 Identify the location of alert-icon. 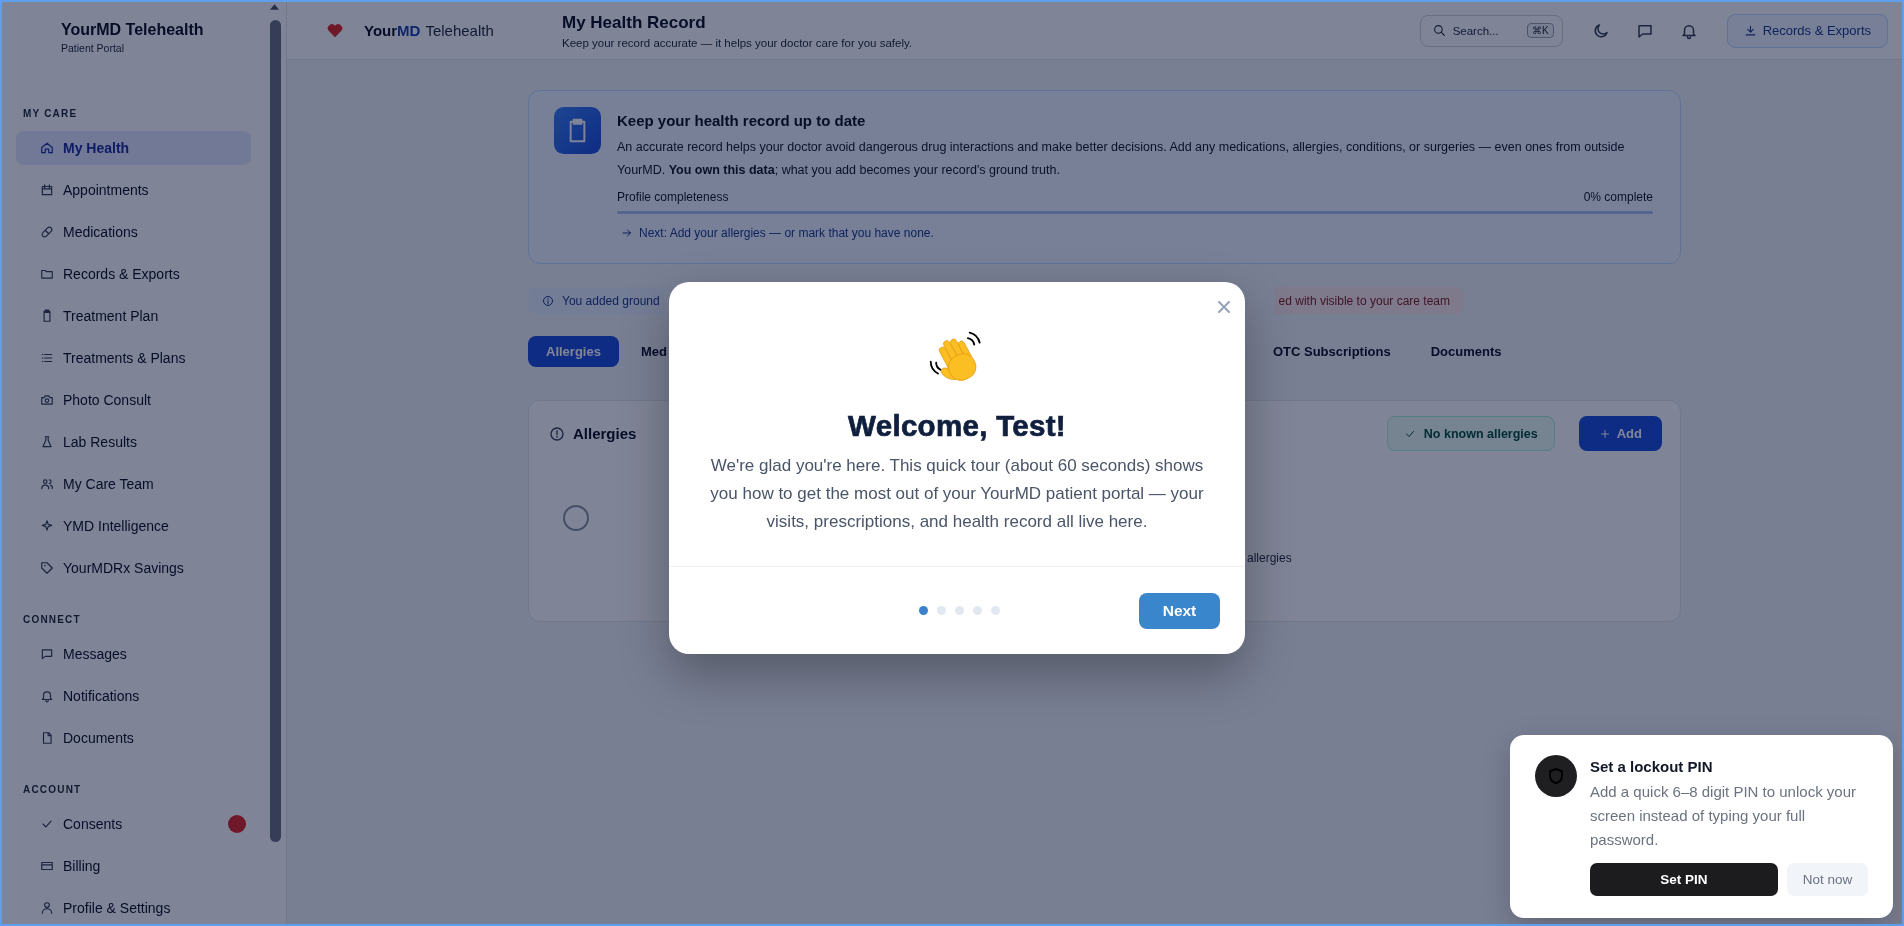
(557, 433).